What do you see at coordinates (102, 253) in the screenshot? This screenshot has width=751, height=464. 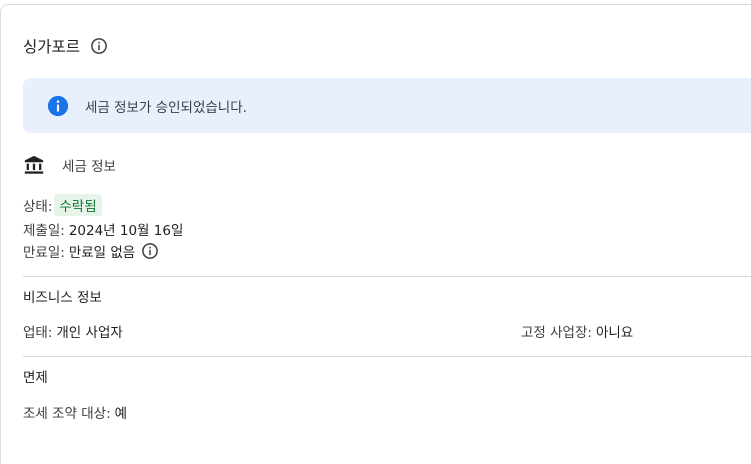 I see `expiry-value: 만료일 없음` at bounding box center [102, 253].